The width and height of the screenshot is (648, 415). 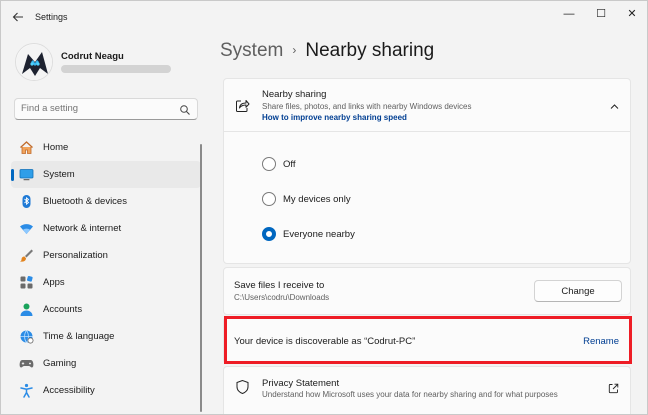 I want to click on sidebar-scrollbar, so click(x=201, y=278).